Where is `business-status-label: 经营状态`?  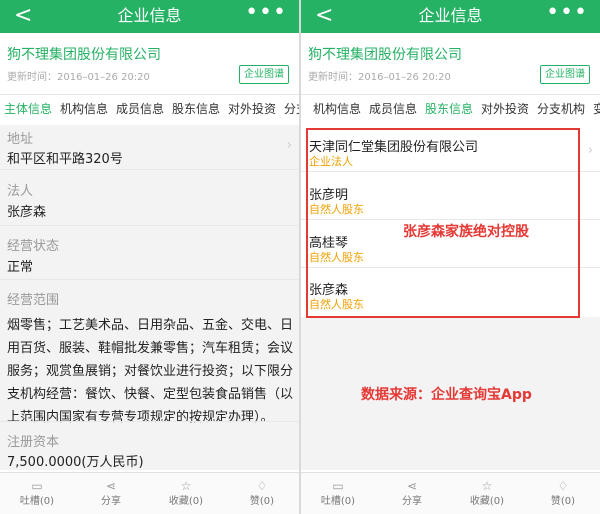
business-status-label: 经营状态 is located at coordinates (33, 246).